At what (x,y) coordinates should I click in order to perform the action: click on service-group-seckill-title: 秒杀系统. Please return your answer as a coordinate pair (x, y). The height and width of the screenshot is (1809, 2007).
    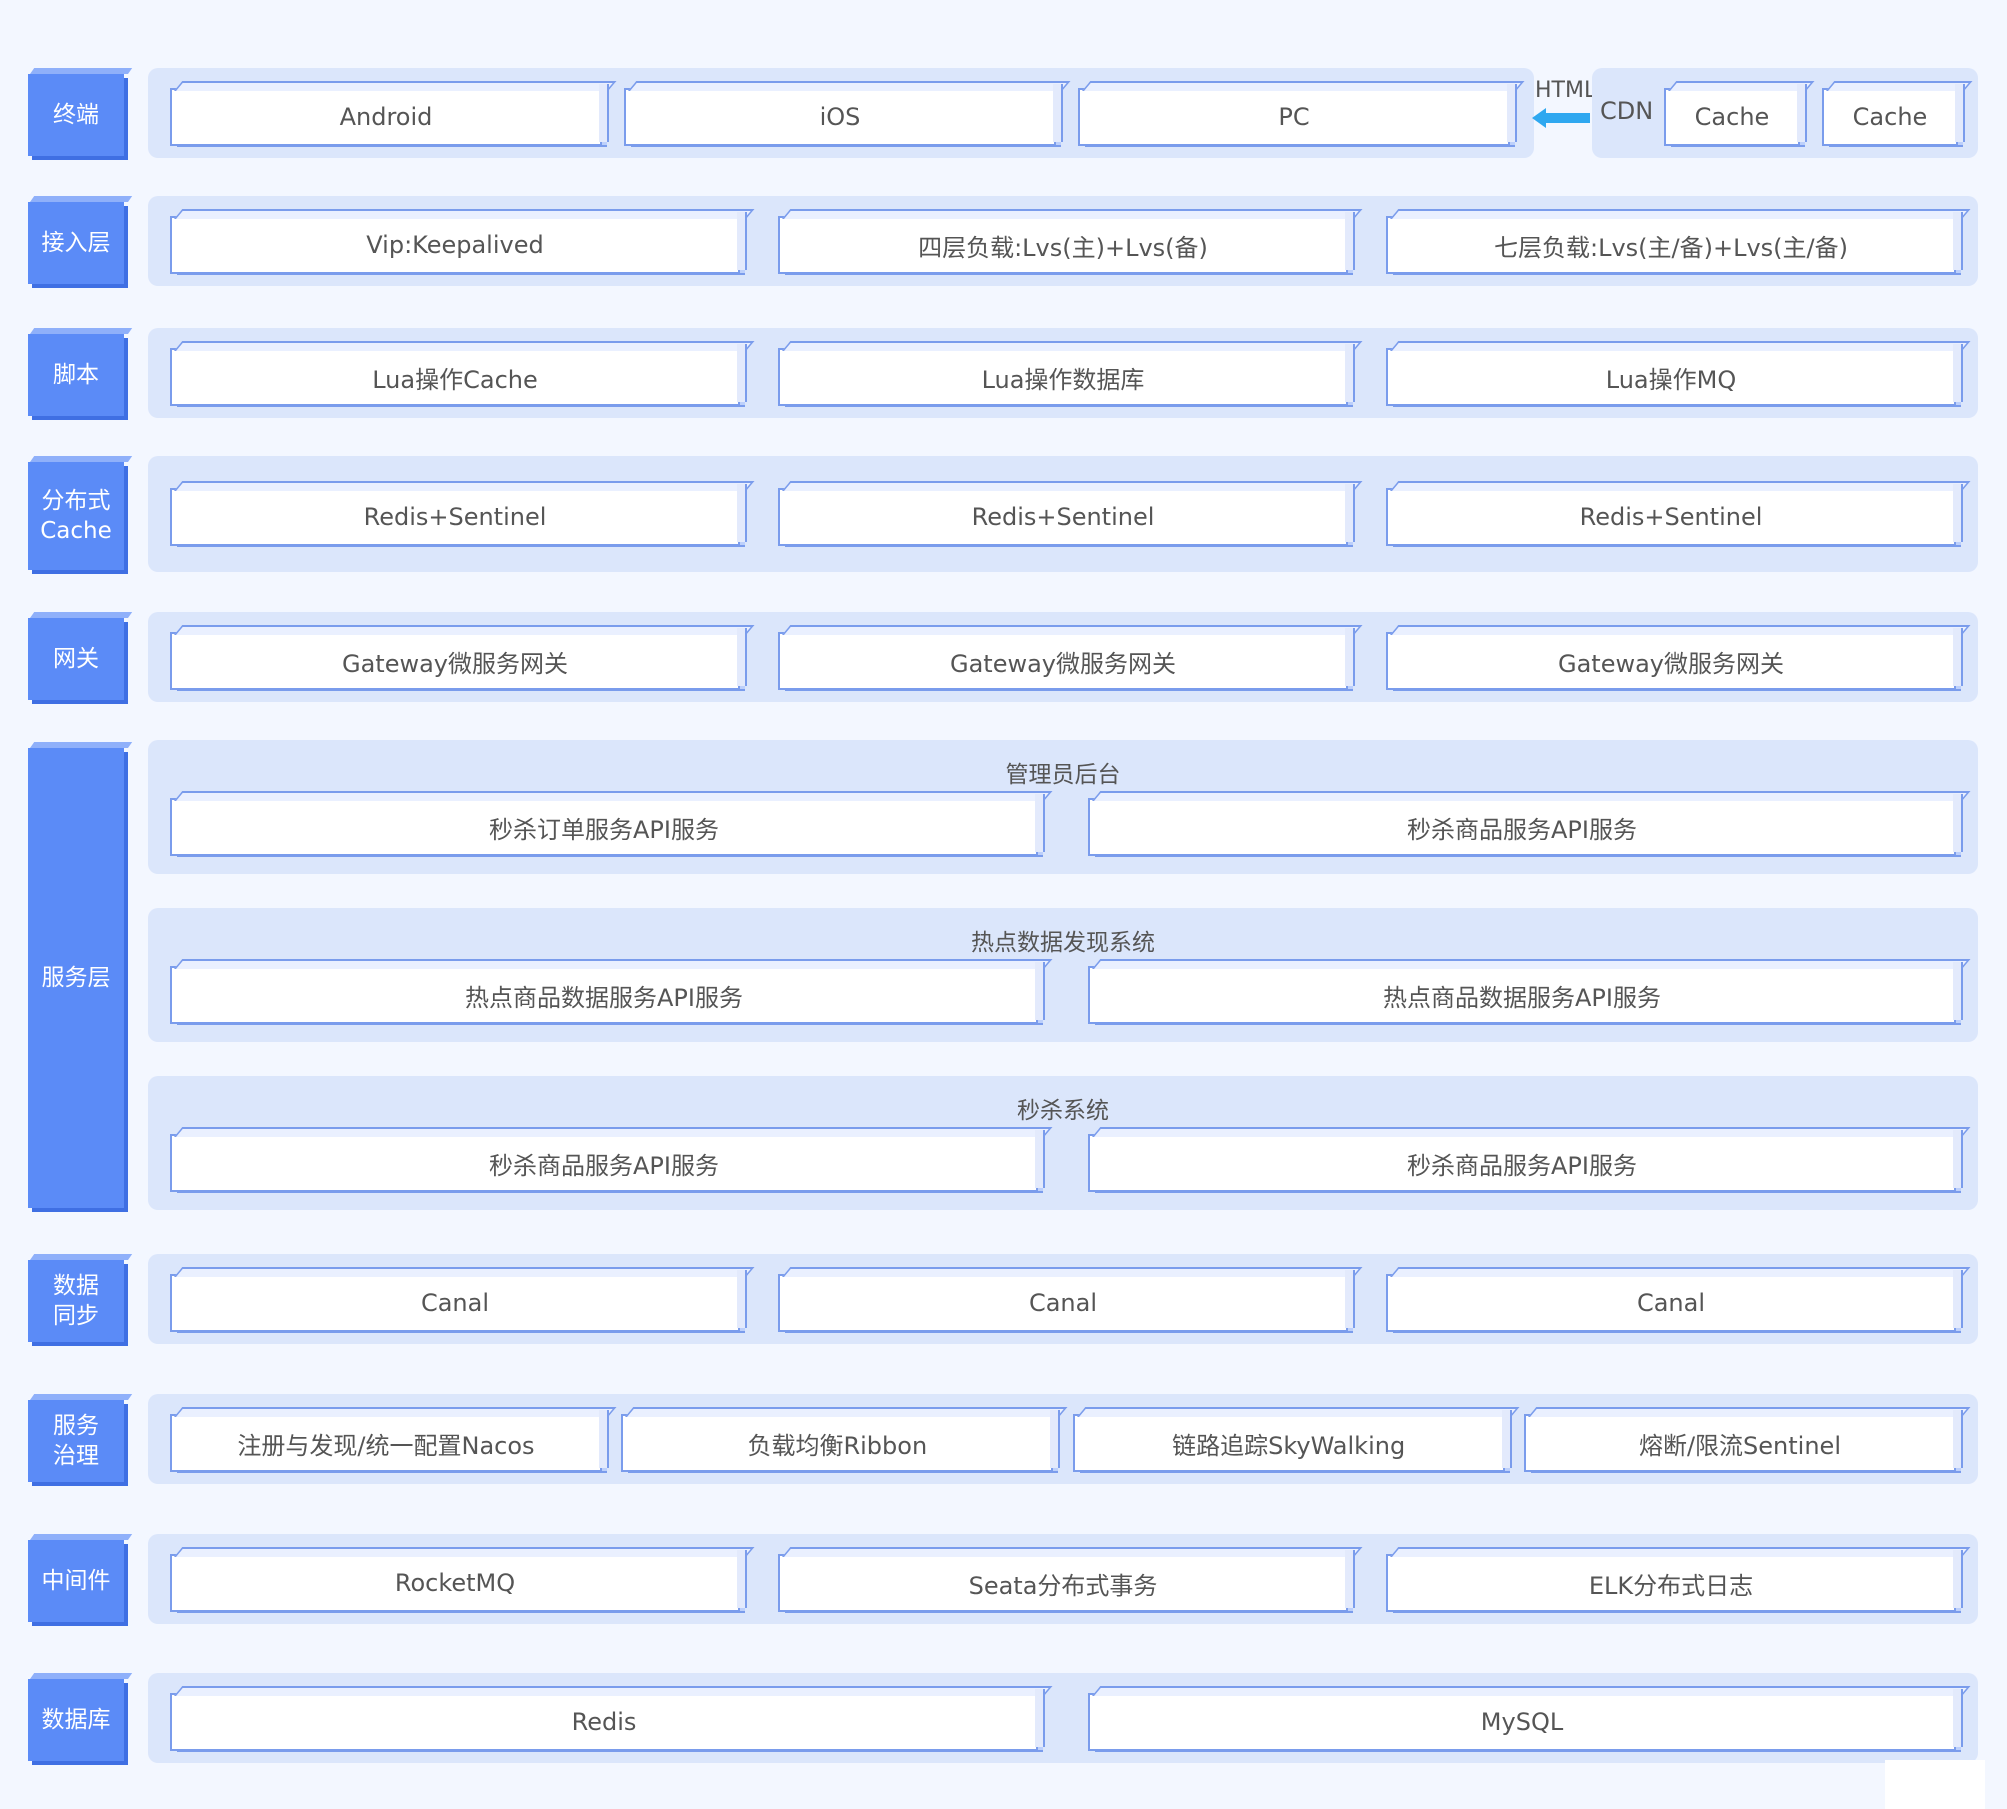
    Looking at the image, I should click on (1063, 1111).